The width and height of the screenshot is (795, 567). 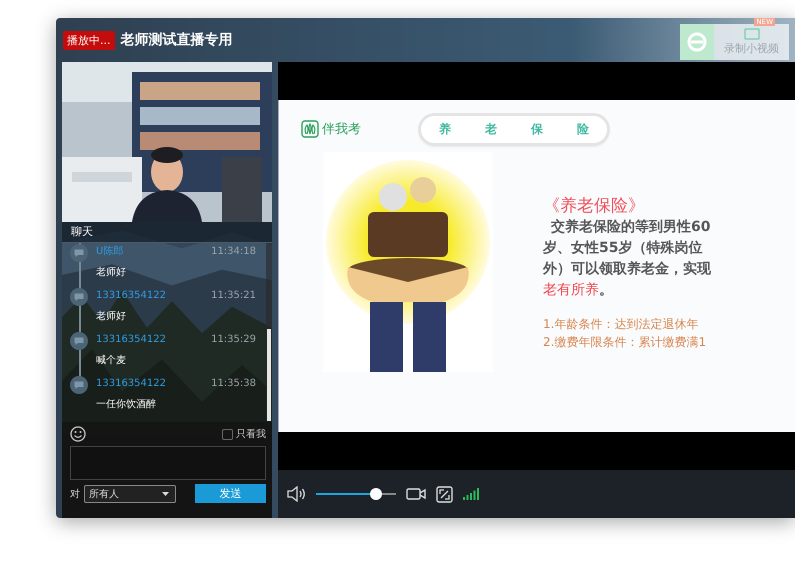 What do you see at coordinates (126, 404) in the screenshot?
I see `message-text: 一任你饮酒醉` at bounding box center [126, 404].